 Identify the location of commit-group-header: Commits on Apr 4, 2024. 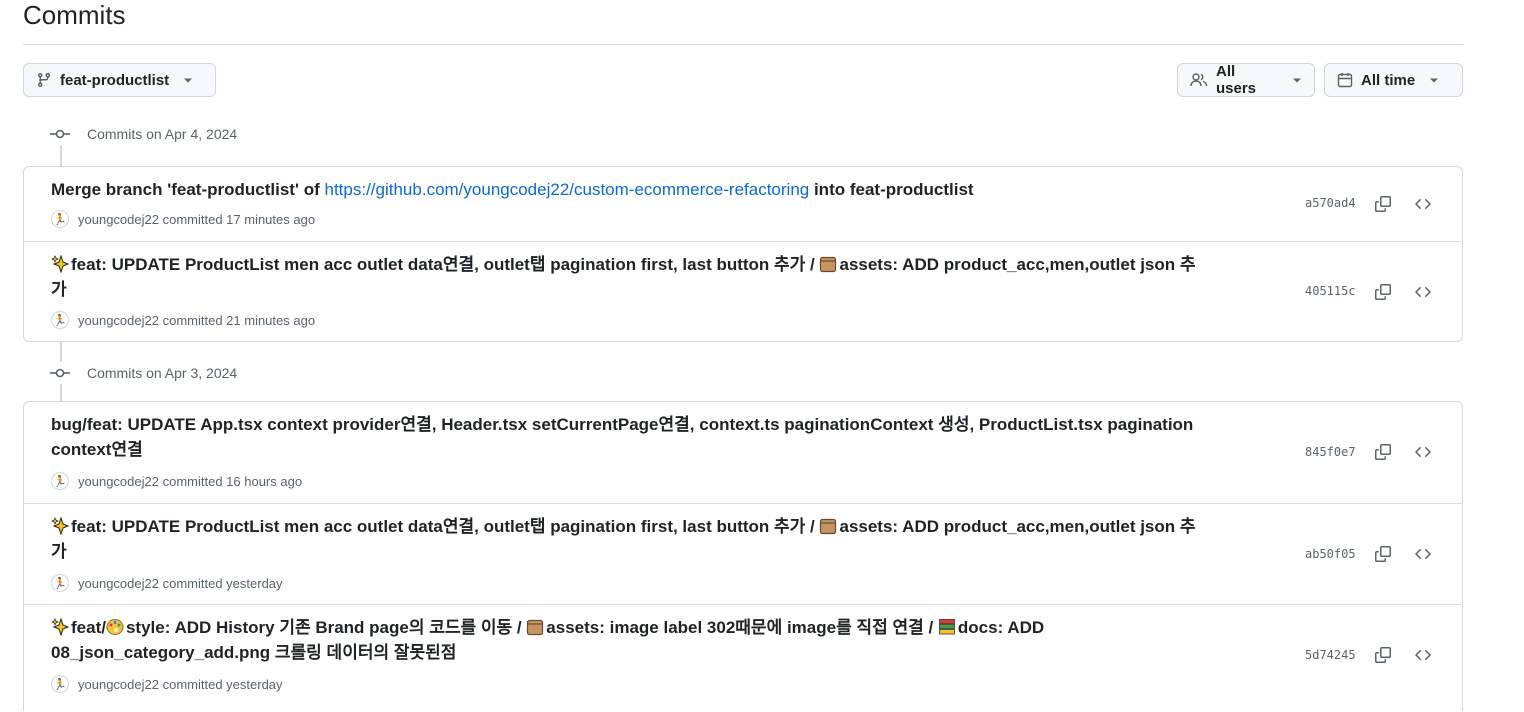
(143, 134).